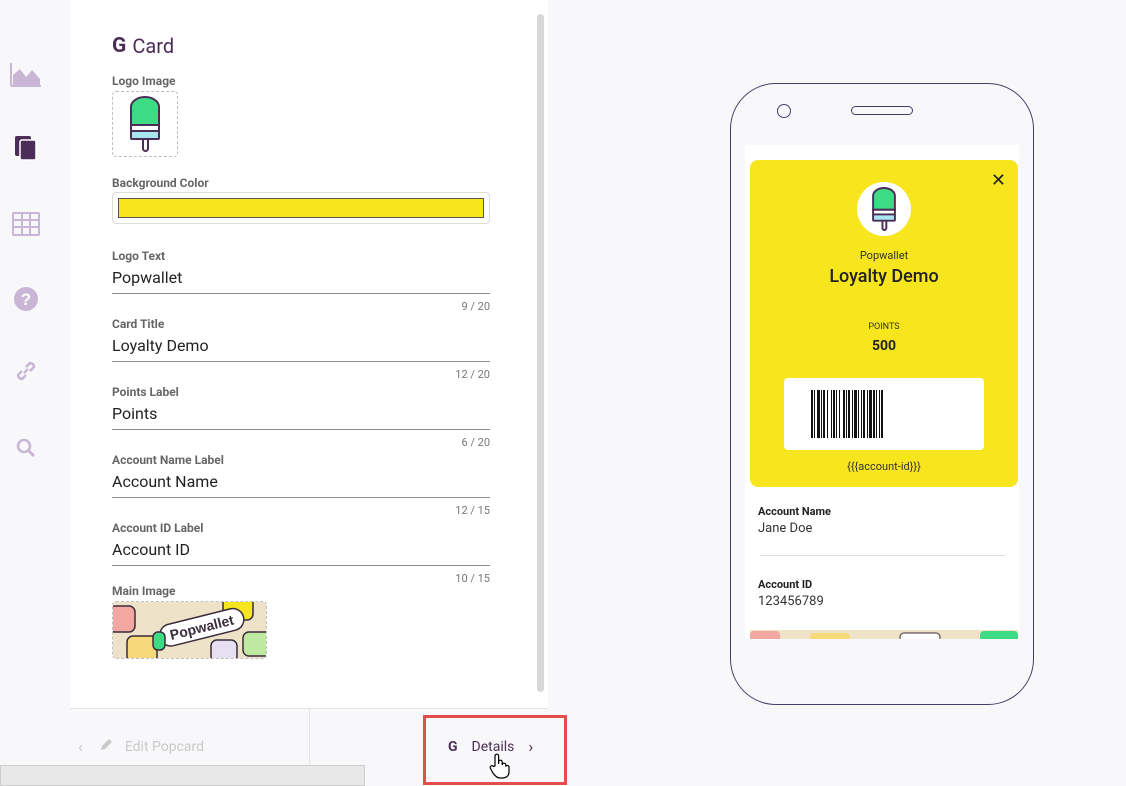 The height and width of the screenshot is (786, 1126). I want to click on pencil-icon, so click(106, 747).